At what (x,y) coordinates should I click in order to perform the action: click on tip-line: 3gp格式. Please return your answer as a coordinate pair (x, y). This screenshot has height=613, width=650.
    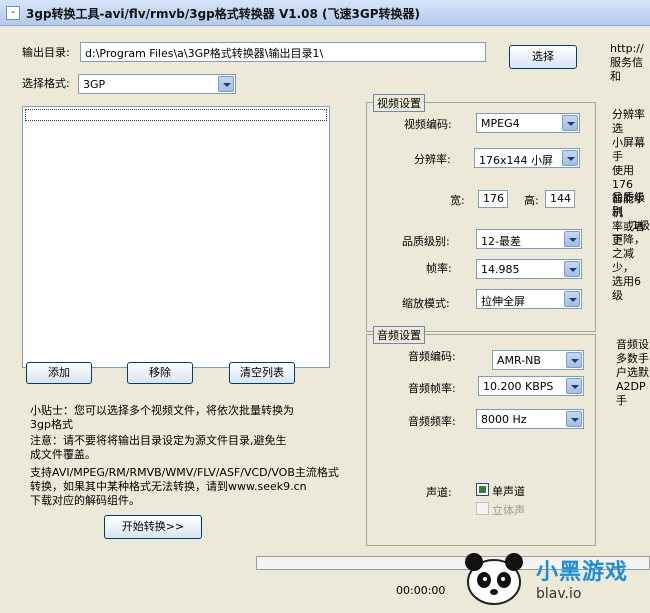
    Looking at the image, I should click on (51, 424).